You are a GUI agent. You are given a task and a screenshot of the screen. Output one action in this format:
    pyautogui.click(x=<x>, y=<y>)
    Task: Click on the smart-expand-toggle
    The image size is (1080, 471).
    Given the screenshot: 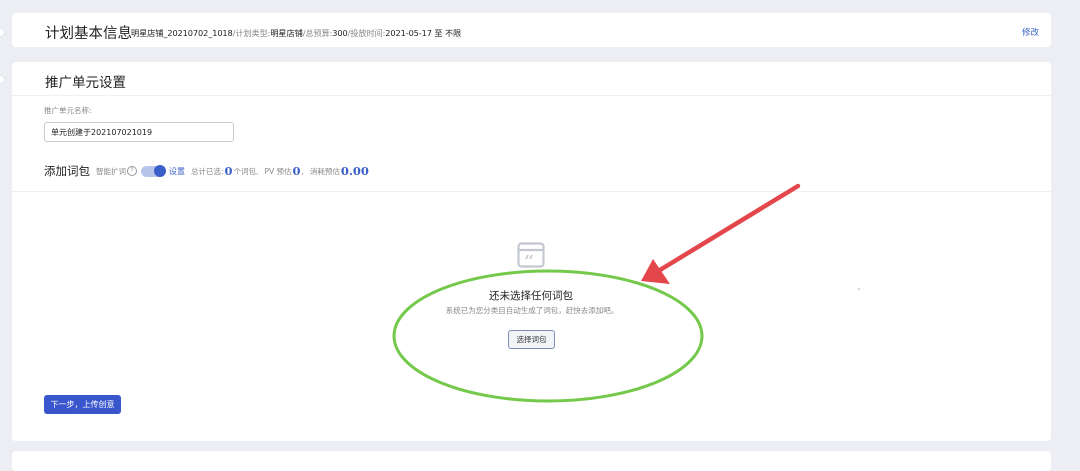 What is the action you would take?
    pyautogui.click(x=153, y=170)
    